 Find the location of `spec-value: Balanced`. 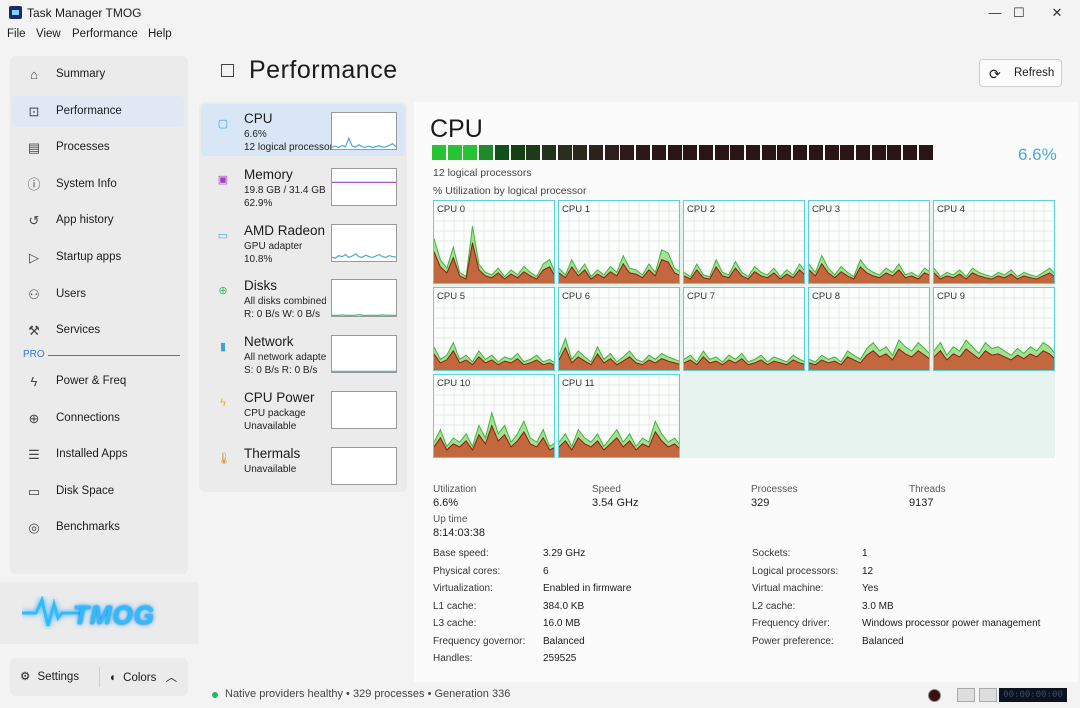

spec-value: Balanced is located at coordinates (883, 641).